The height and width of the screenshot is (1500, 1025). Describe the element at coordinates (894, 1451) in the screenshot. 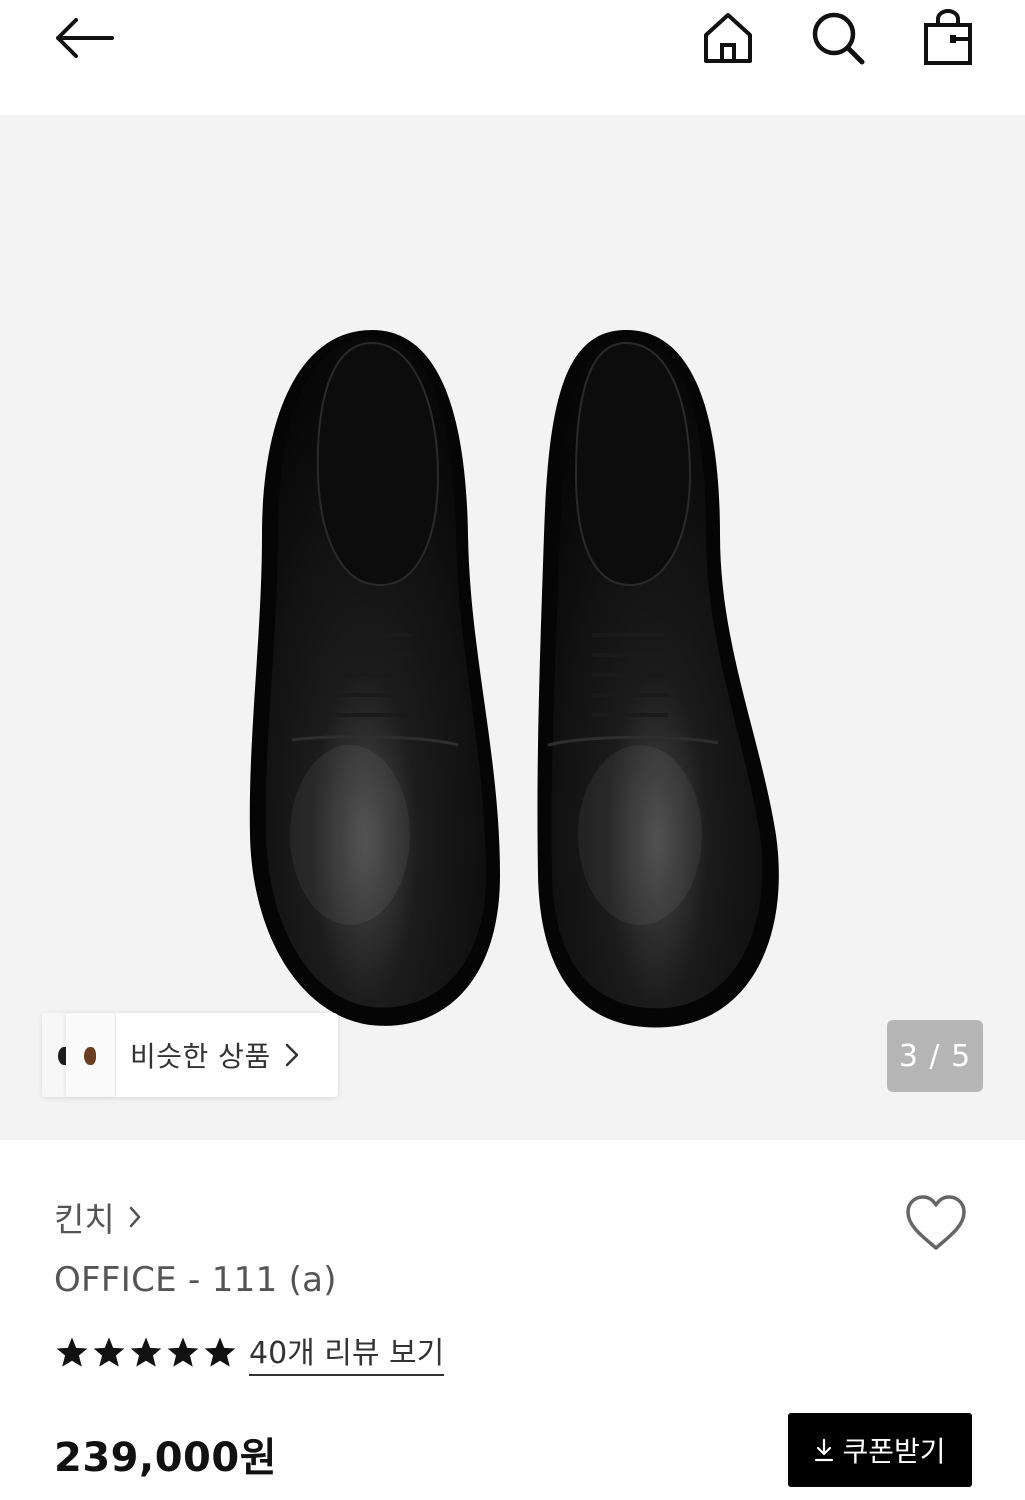

I see `get-coupon-label: 쿠폰받기` at that location.